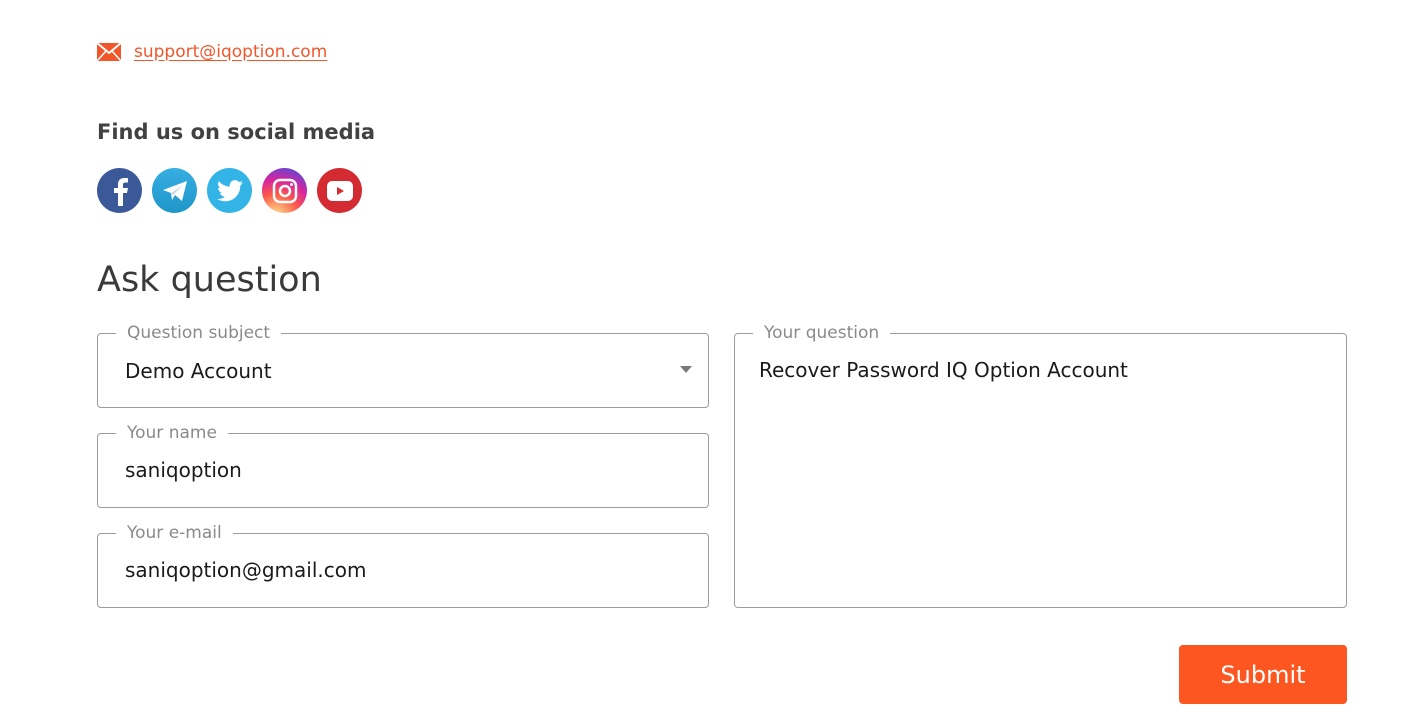 The width and height of the screenshot is (1418, 726). What do you see at coordinates (174, 533) in the screenshot?
I see `your-email-label: Your e-mail` at bounding box center [174, 533].